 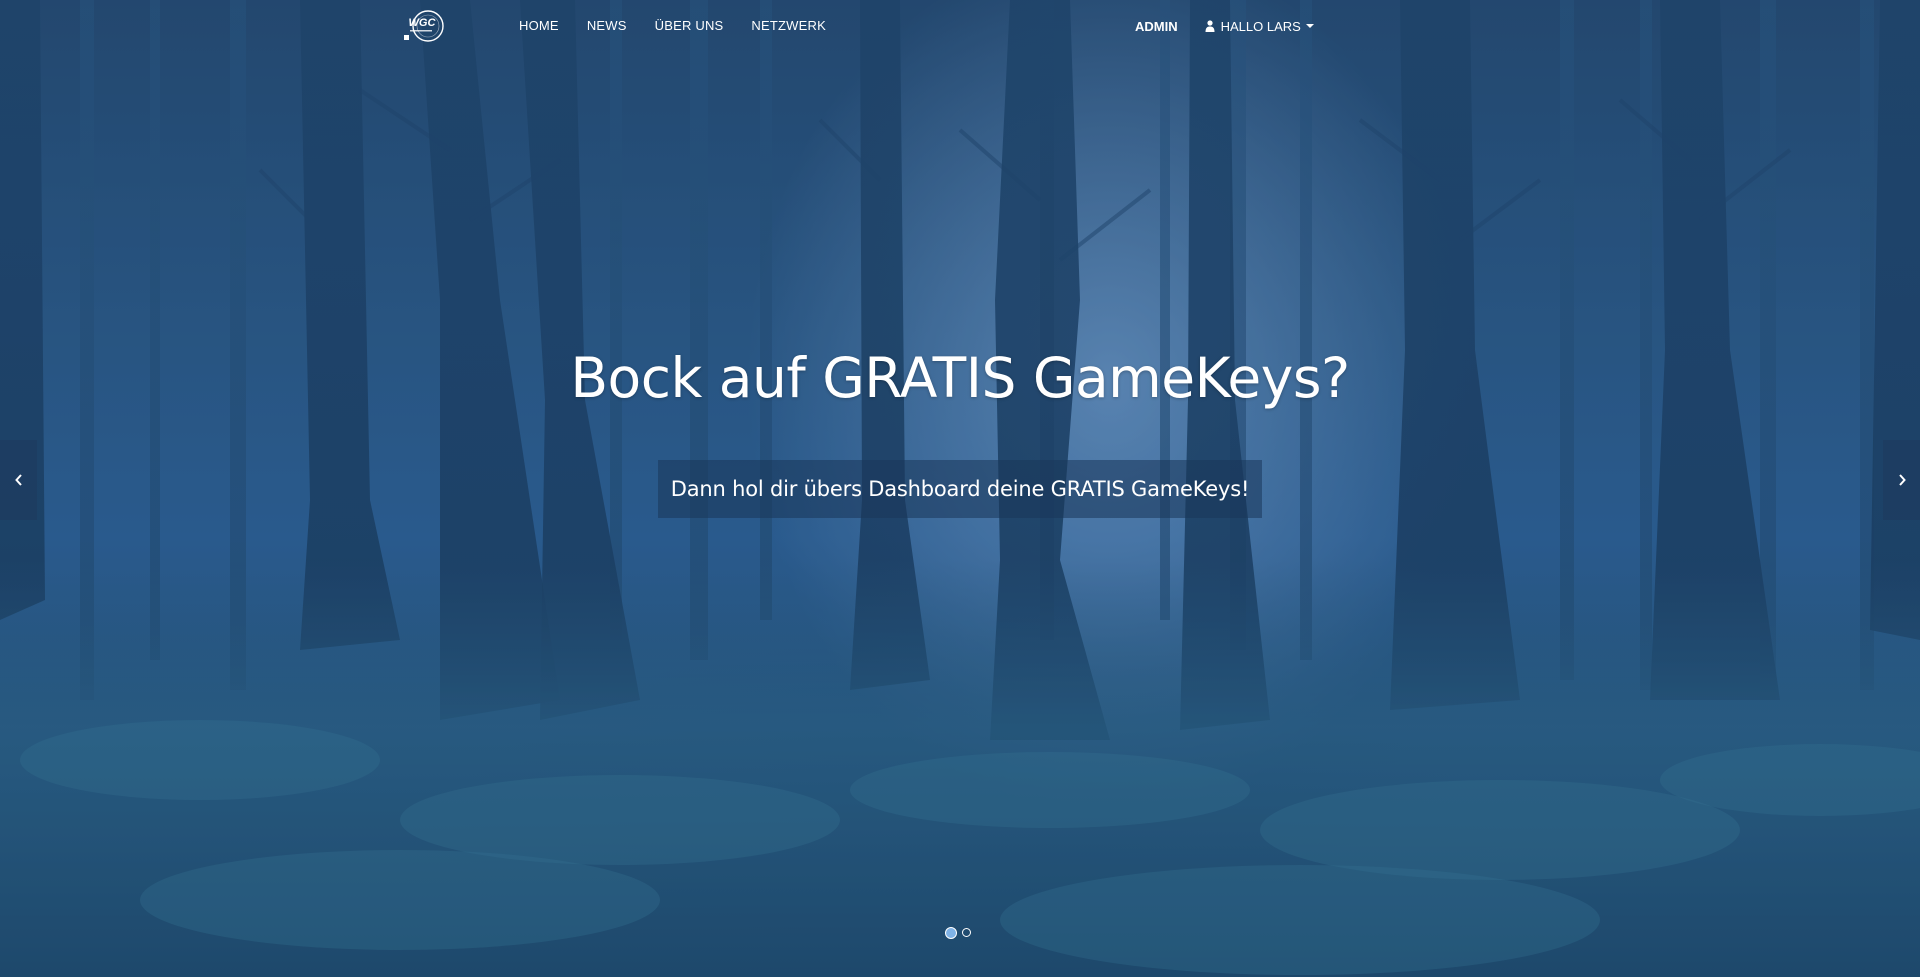 I want to click on carousel-next-button, so click(x=1901, y=480).